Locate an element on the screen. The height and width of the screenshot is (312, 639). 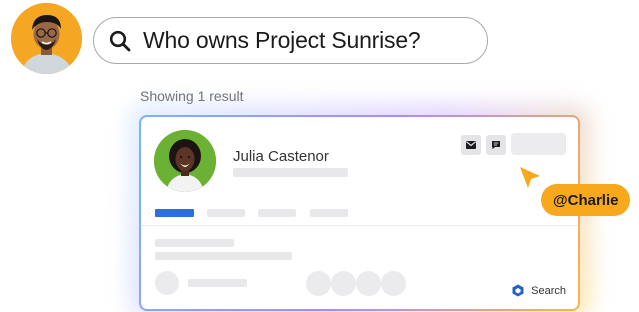
chat-button is located at coordinates (496, 145).